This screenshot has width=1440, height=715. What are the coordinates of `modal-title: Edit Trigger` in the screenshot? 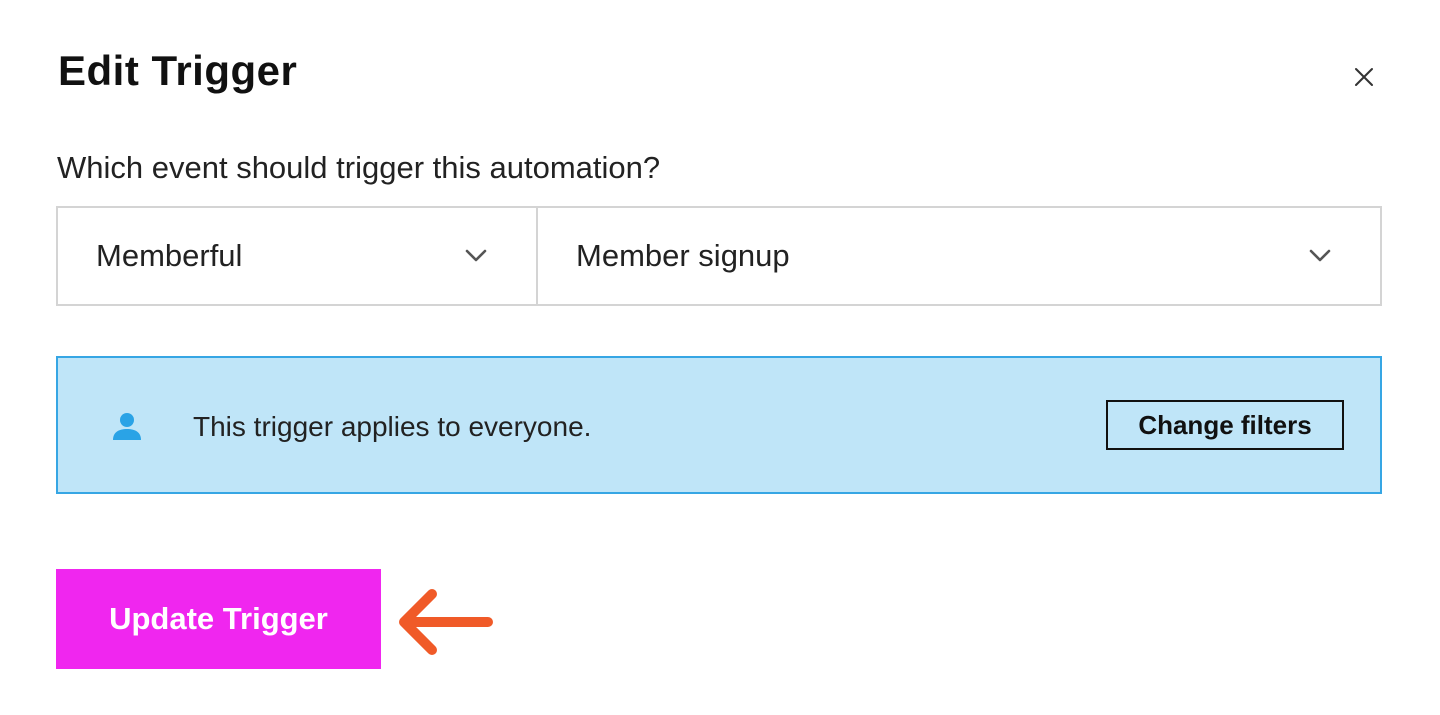 It's located at (178, 70).